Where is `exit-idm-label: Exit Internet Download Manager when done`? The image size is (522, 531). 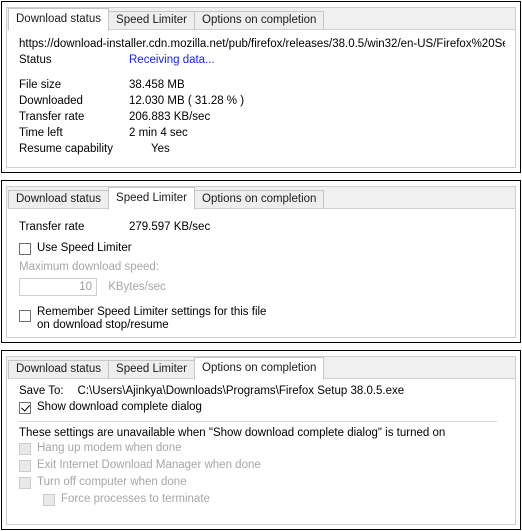
exit-idm-label: Exit Internet Download Manager when done is located at coordinates (149, 465).